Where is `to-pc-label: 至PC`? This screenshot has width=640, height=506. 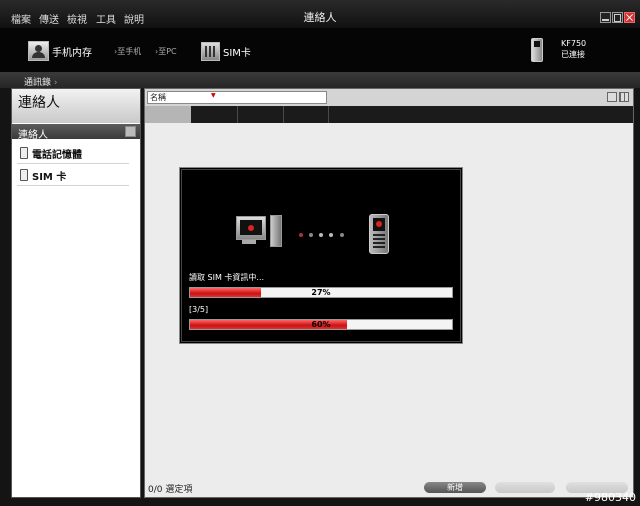 to-pc-label: 至PC is located at coordinates (167, 51).